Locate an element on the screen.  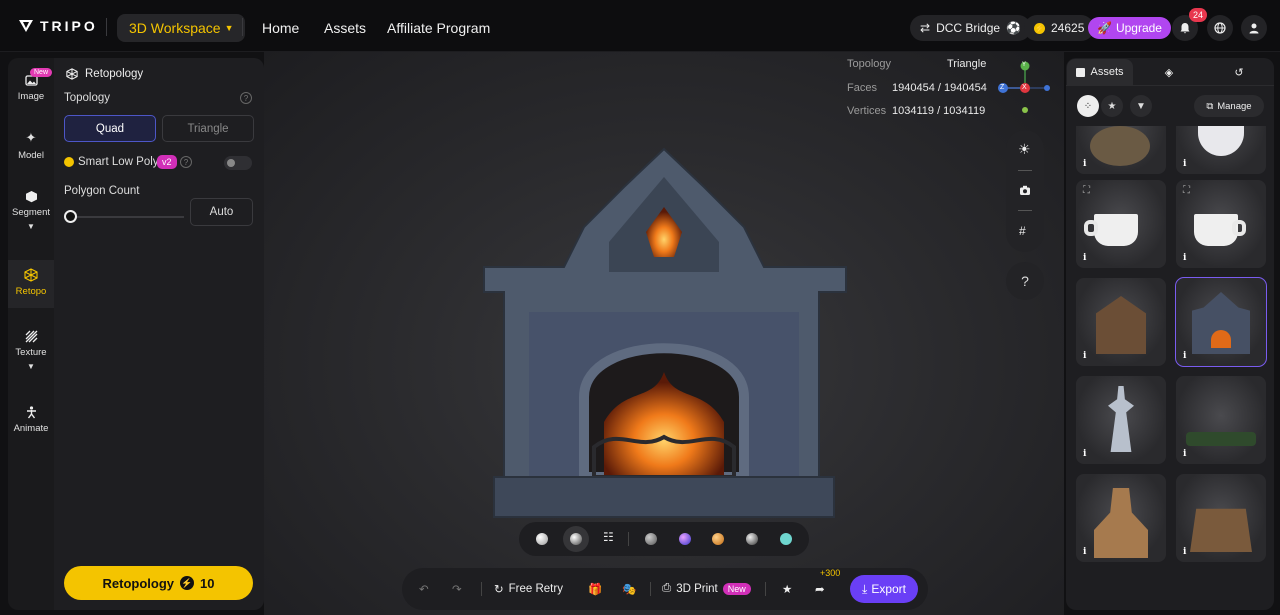
credit-cost: 10 is located at coordinates (207, 583).